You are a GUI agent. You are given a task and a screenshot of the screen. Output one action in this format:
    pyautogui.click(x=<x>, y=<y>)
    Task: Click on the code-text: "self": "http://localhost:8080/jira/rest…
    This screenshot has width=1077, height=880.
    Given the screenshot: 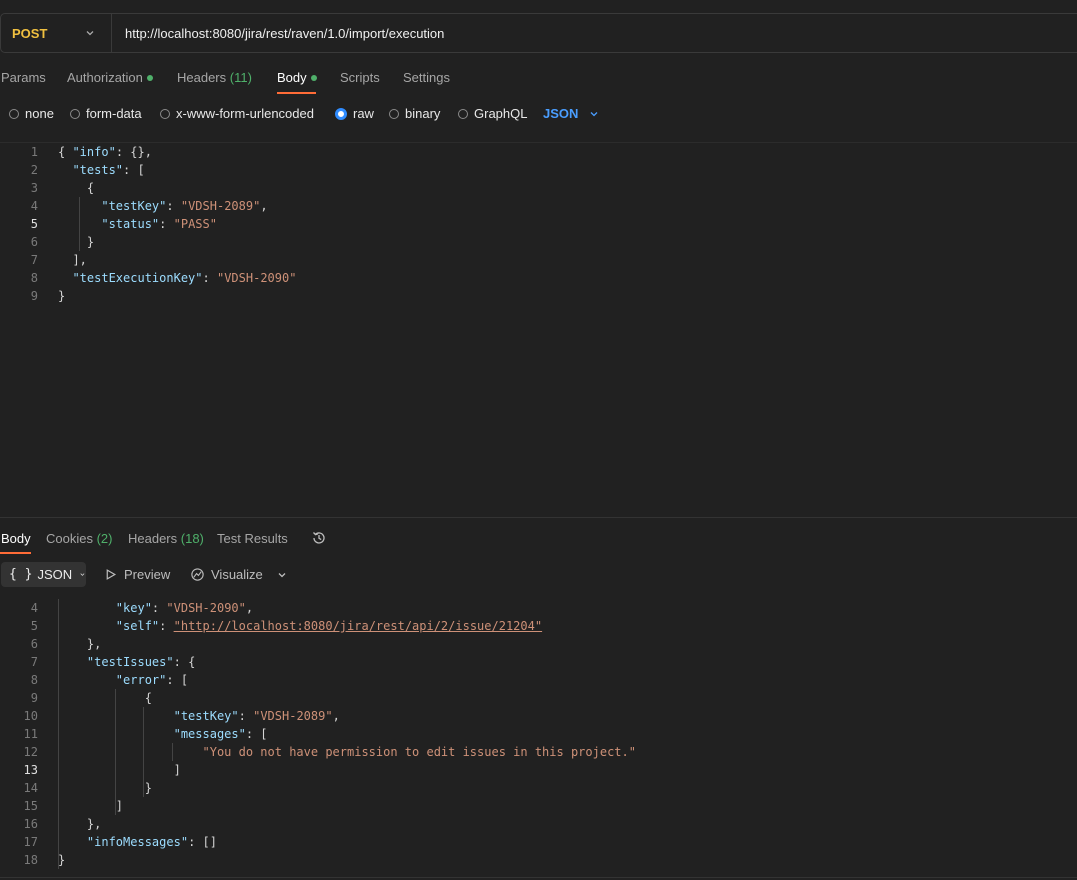 What is the action you would take?
    pyautogui.click(x=329, y=626)
    